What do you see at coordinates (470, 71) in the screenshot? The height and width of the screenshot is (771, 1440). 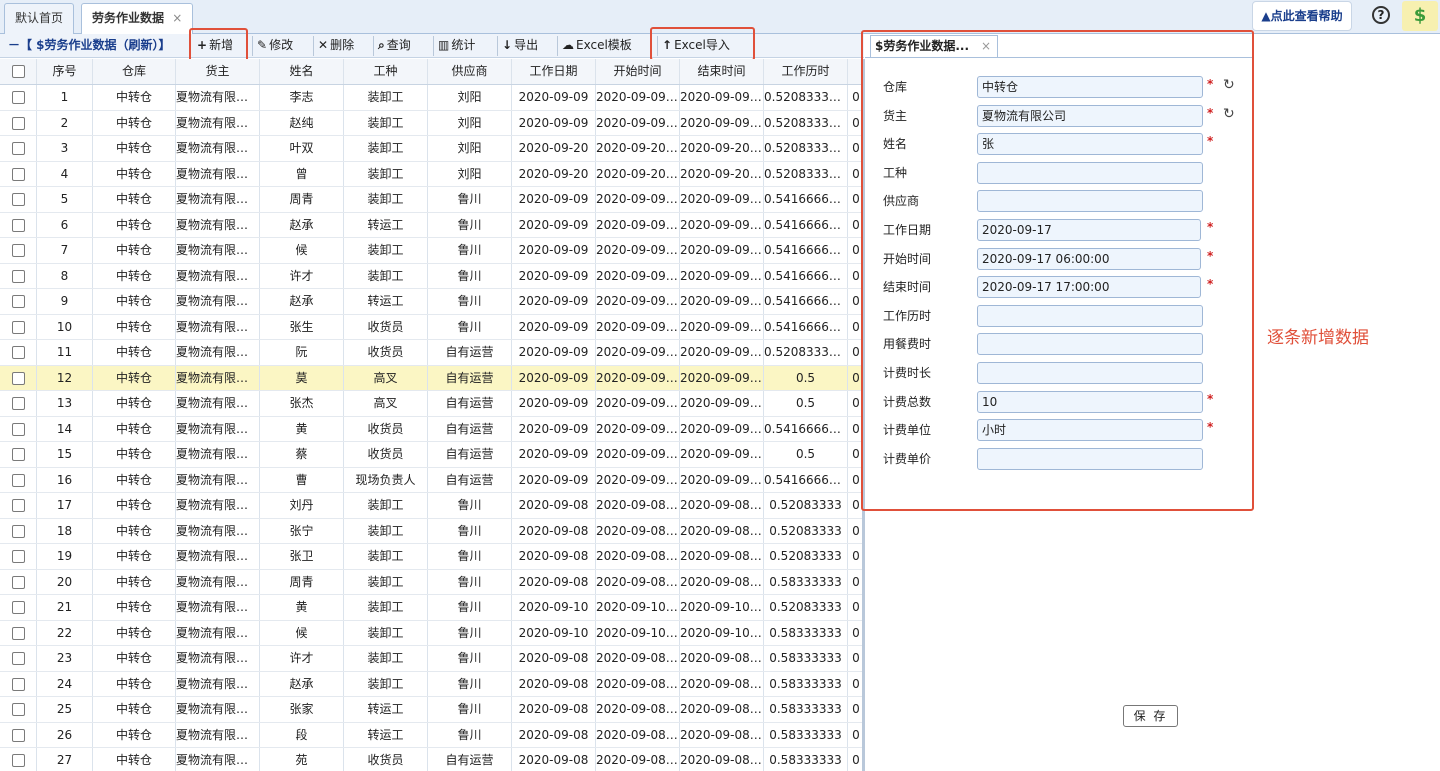 I see `header-cell: 供应商` at bounding box center [470, 71].